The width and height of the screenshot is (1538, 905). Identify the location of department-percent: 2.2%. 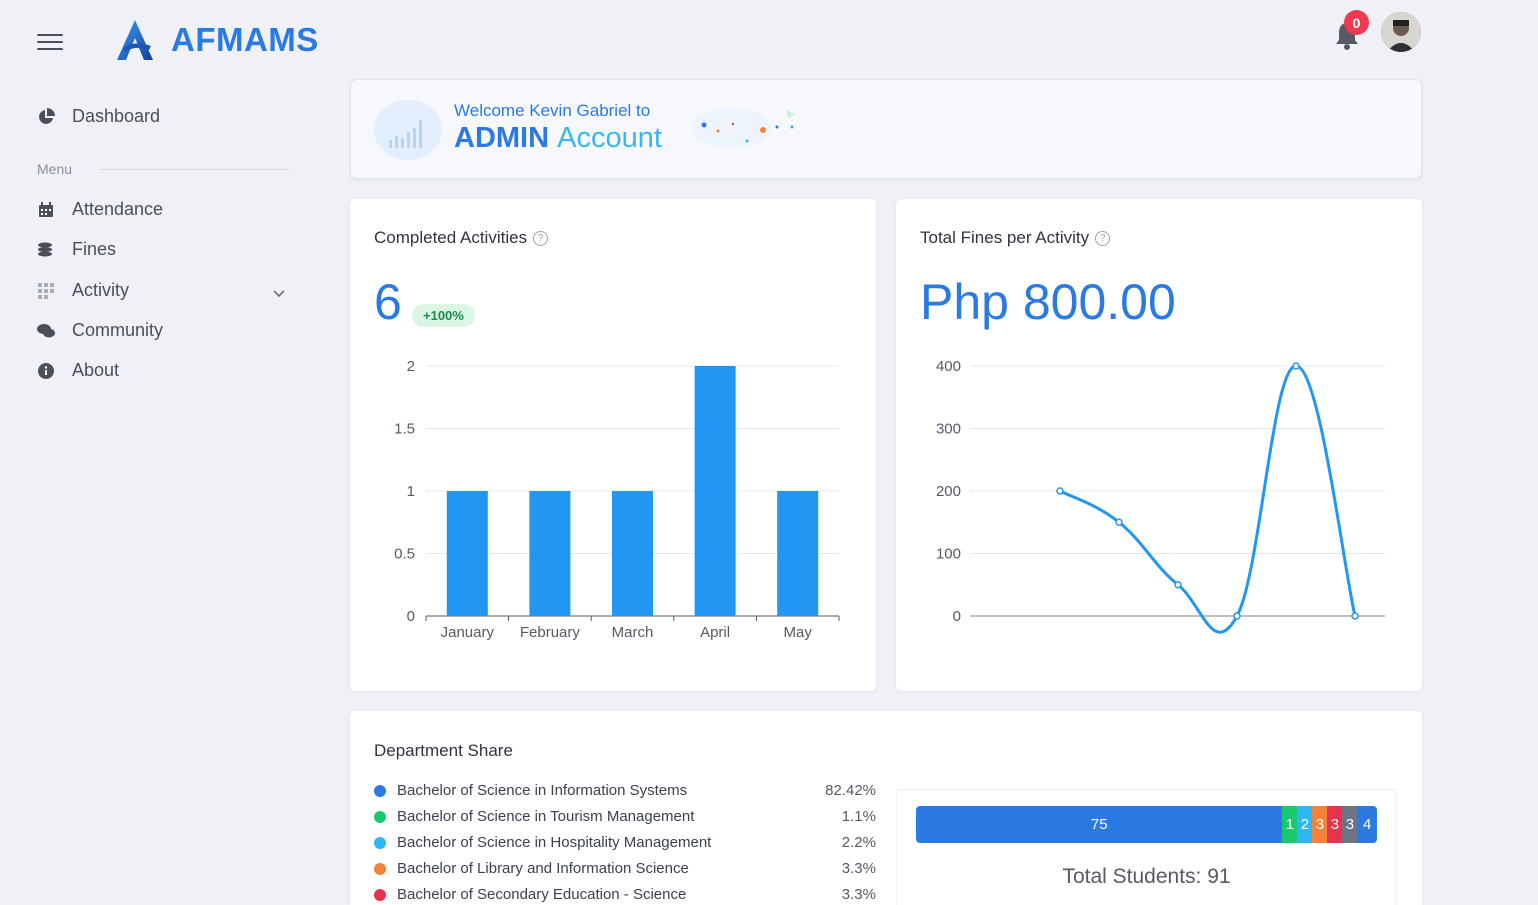
(858, 842).